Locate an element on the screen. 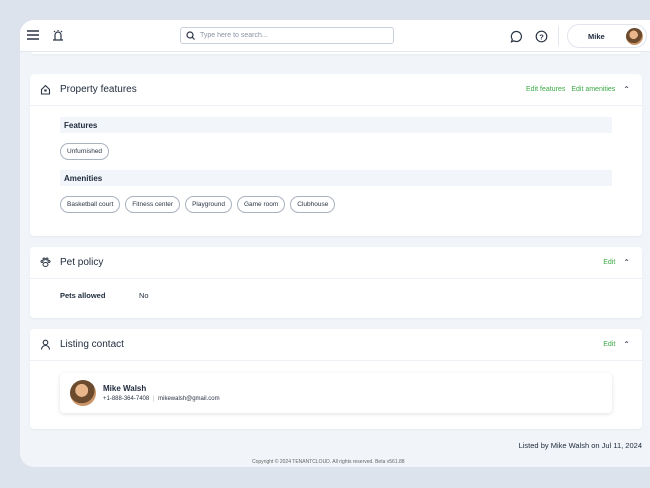  help-icon: ? is located at coordinates (541, 36).